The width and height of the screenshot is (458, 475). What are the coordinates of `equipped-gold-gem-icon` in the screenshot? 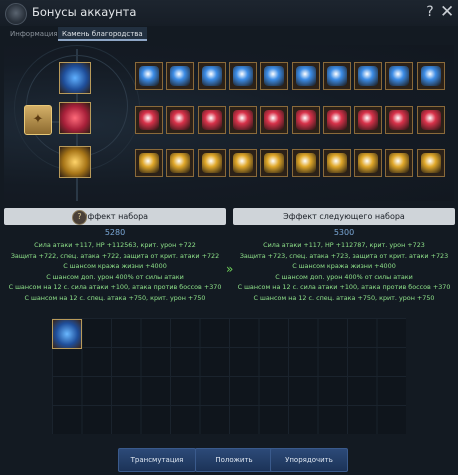 It's located at (75, 162).